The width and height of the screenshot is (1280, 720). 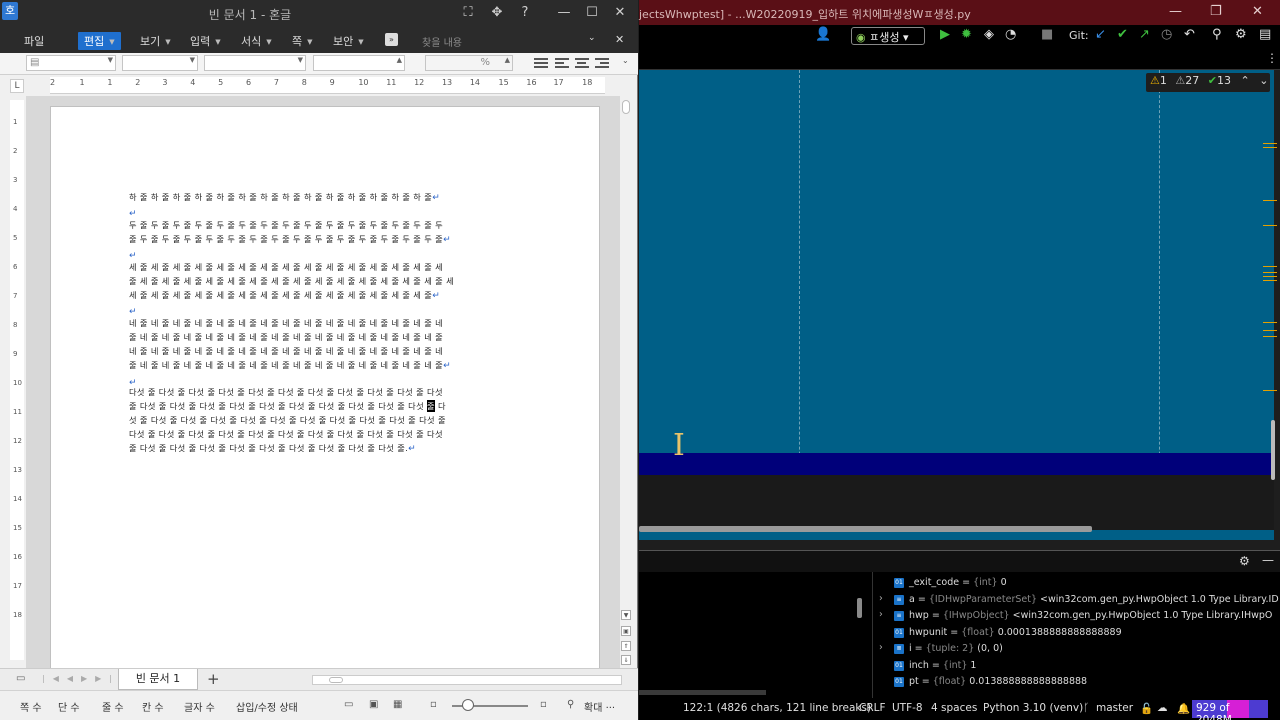 I want to click on debug-frames-panel, so click(x=755, y=635).